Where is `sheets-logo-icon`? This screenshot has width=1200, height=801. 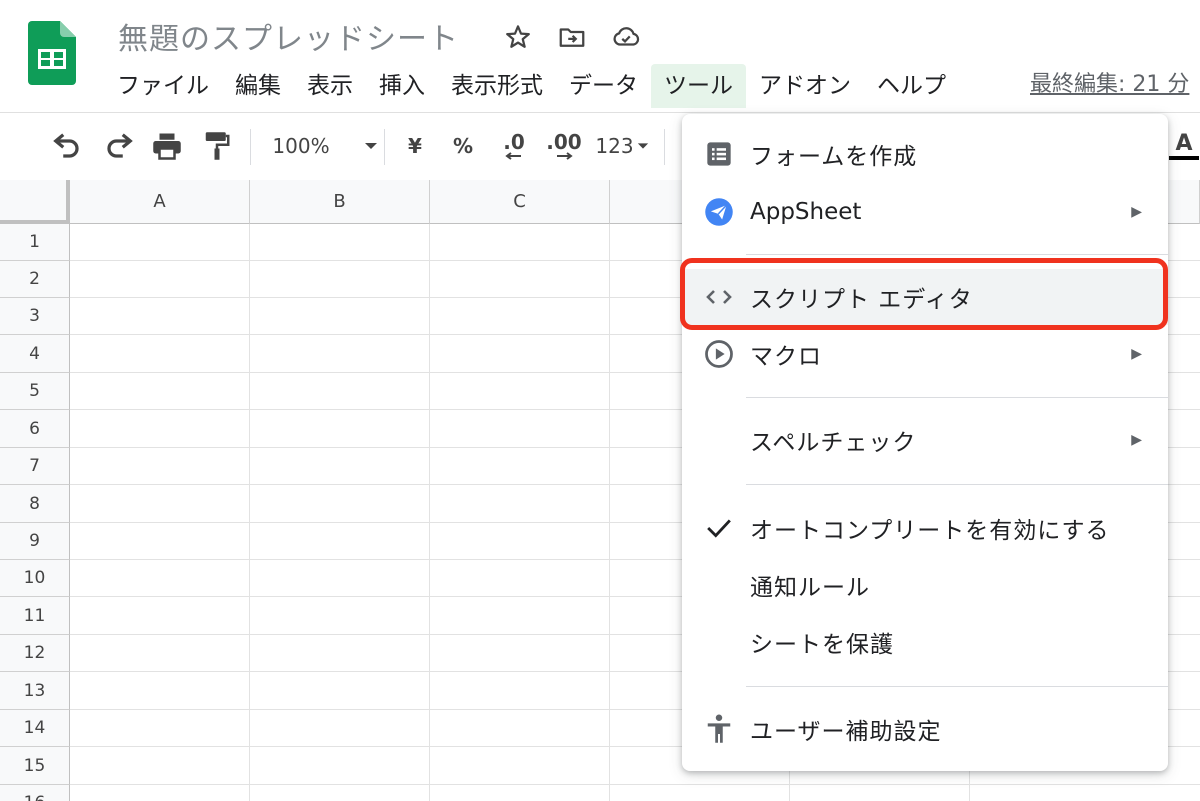
sheets-logo-icon is located at coordinates (52, 53).